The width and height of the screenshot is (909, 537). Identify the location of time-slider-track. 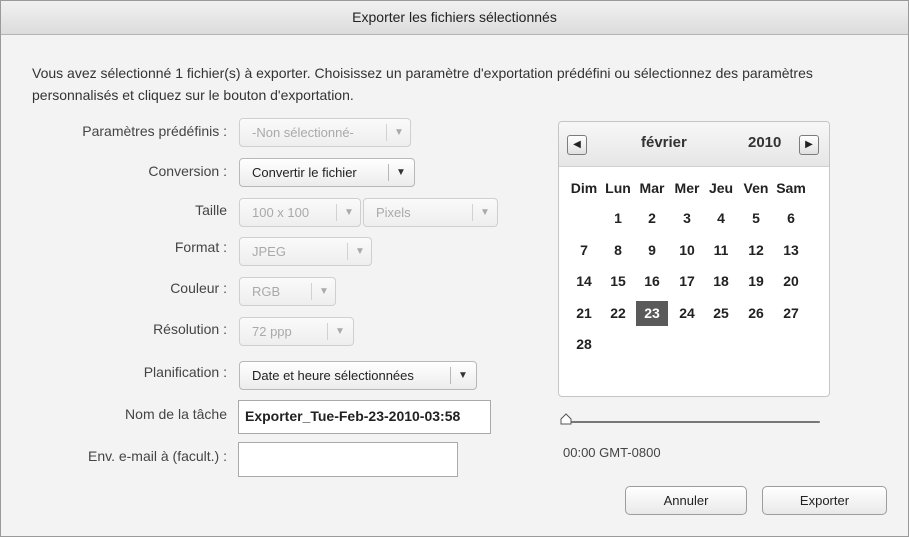
(693, 422).